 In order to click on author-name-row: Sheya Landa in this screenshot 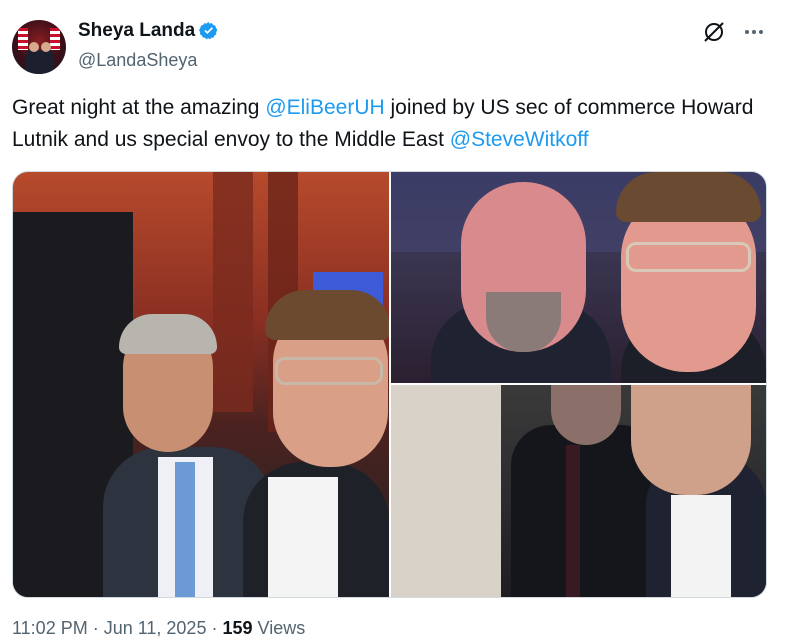, I will do `click(148, 31)`.